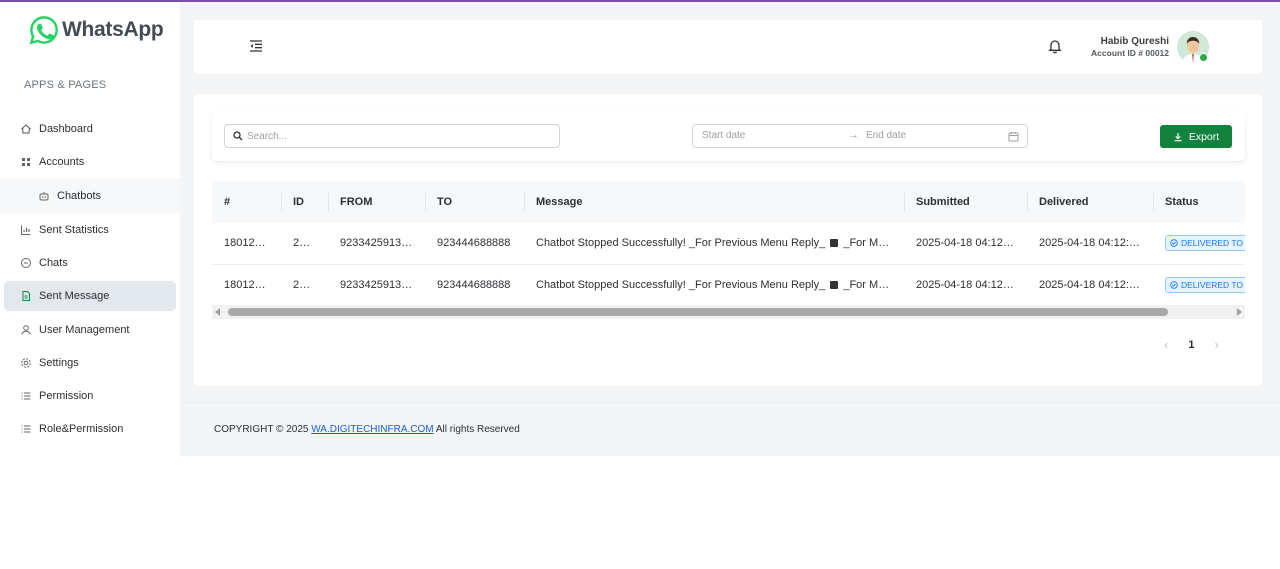 Image resolution: width=1280 pixels, height=569 pixels. What do you see at coordinates (26, 129) in the screenshot?
I see `home-icon` at bounding box center [26, 129].